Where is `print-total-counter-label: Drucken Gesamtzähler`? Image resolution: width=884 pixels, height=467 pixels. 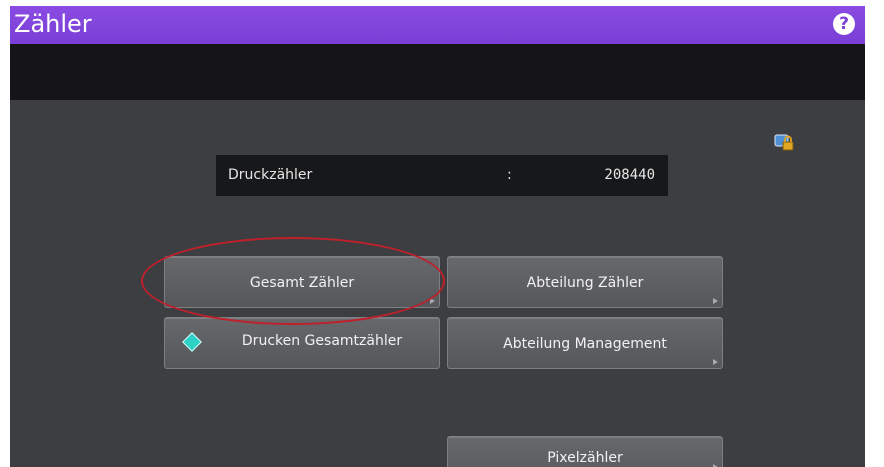 print-total-counter-label: Drucken Gesamtzähler is located at coordinates (322, 341).